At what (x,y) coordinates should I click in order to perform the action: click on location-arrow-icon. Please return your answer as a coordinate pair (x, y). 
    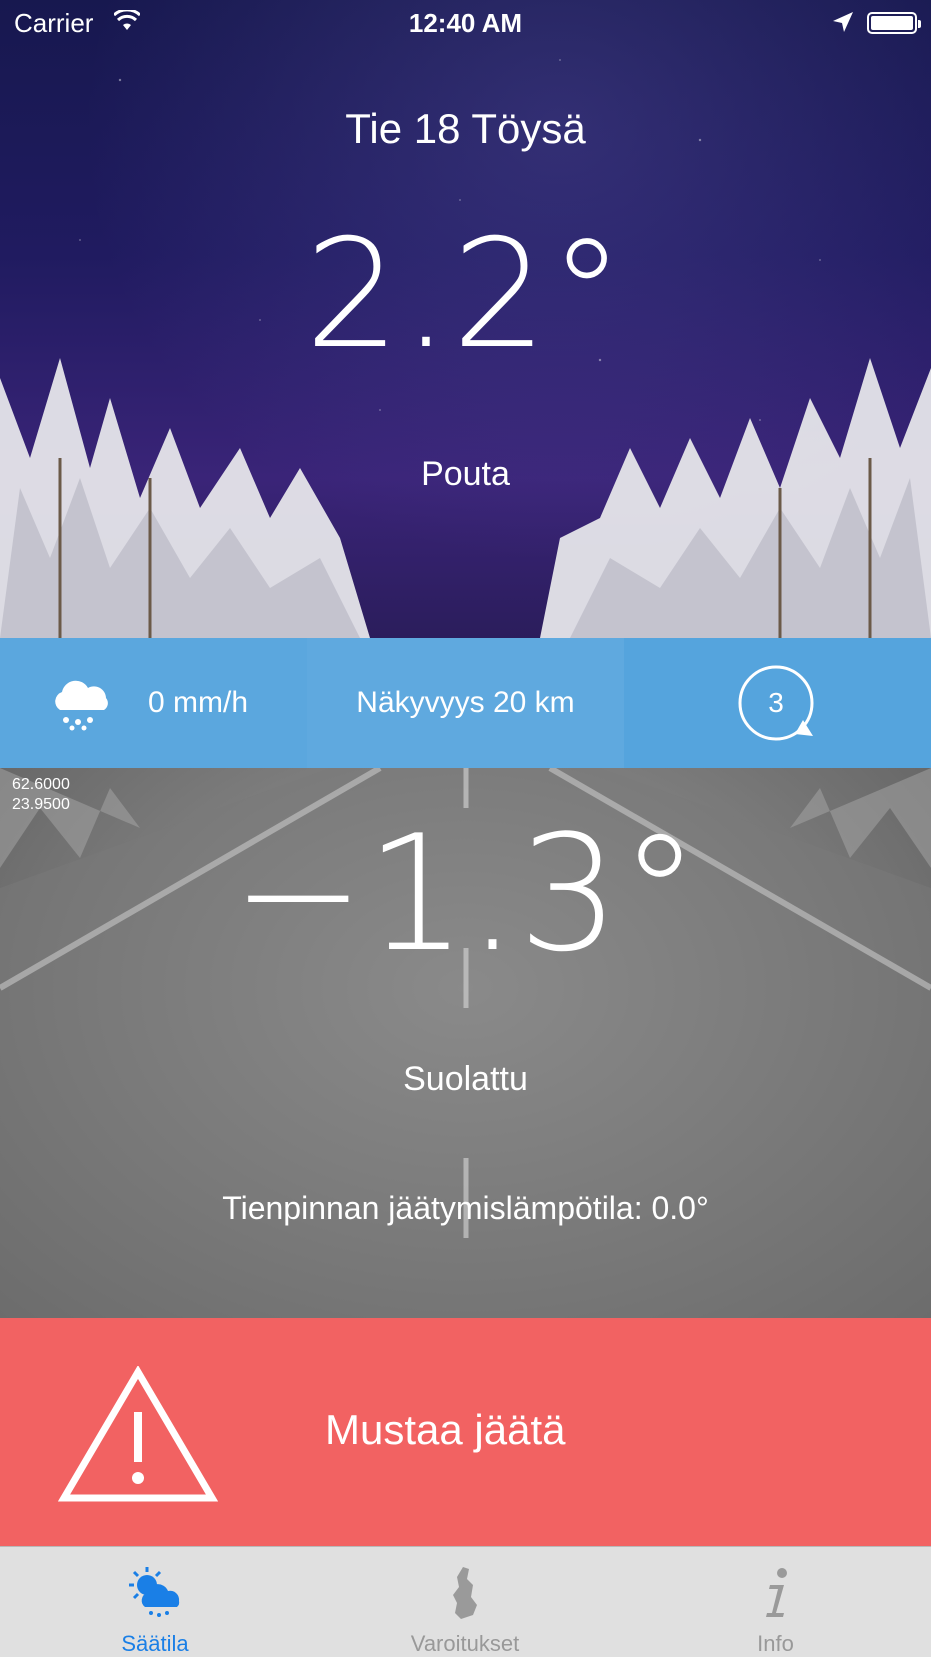
    Looking at the image, I should click on (843, 22).